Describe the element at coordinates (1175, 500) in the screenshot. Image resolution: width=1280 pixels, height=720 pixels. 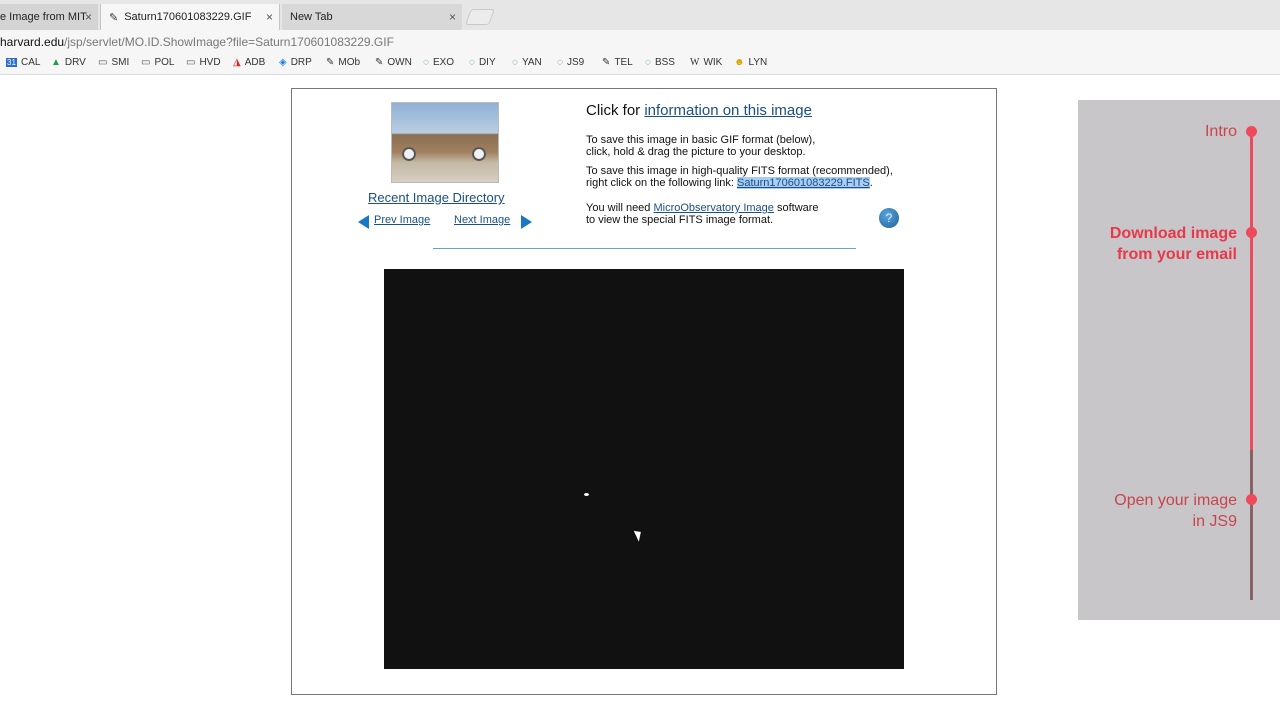
I see `step-label-line-1: Open your image` at that location.